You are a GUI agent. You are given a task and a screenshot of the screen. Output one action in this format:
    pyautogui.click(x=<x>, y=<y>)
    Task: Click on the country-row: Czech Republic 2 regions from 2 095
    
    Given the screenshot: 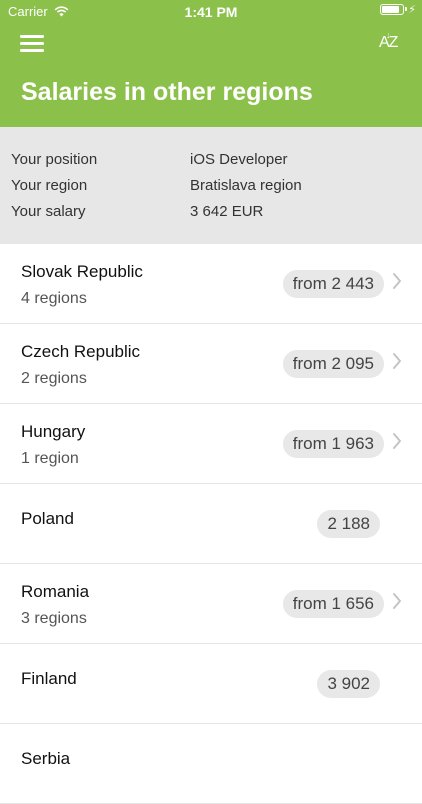 What is the action you would take?
    pyautogui.click(x=211, y=364)
    